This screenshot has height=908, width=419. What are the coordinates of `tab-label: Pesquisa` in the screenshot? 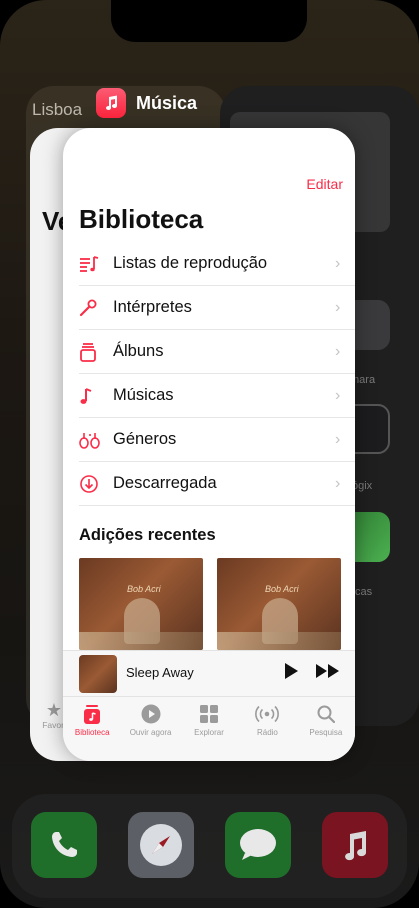 It's located at (326, 732).